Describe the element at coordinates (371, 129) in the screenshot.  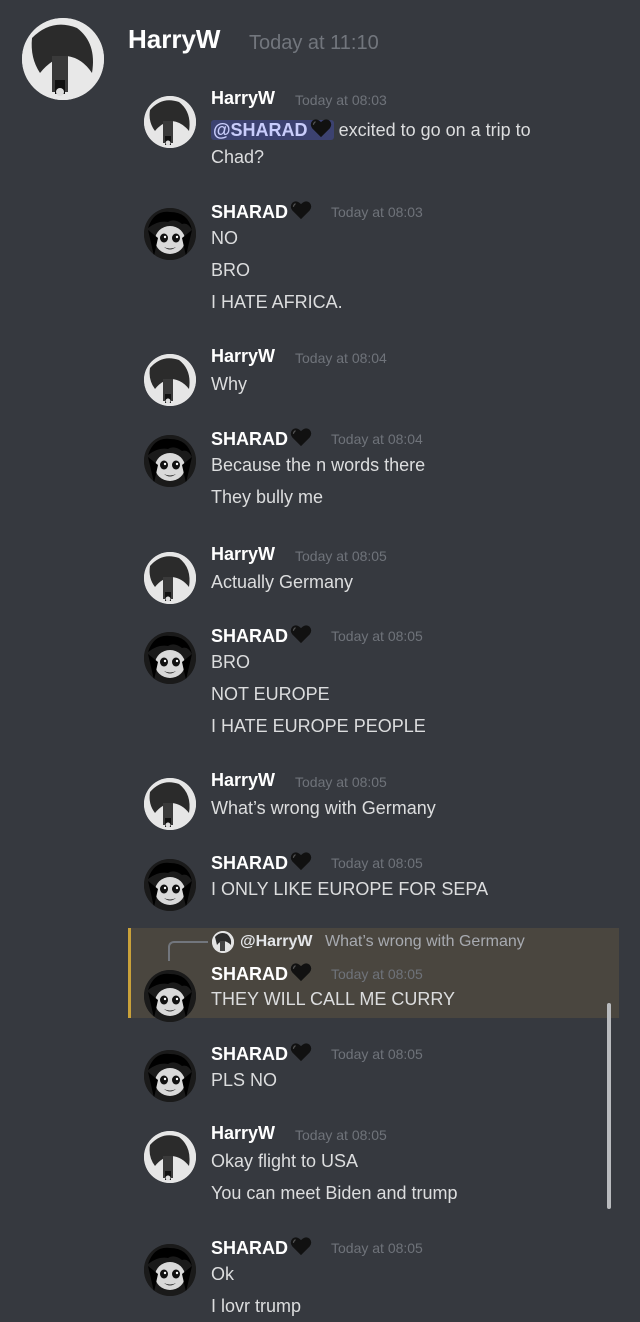
I see `message-text: @SHARAD excited to go on a trip to` at that location.